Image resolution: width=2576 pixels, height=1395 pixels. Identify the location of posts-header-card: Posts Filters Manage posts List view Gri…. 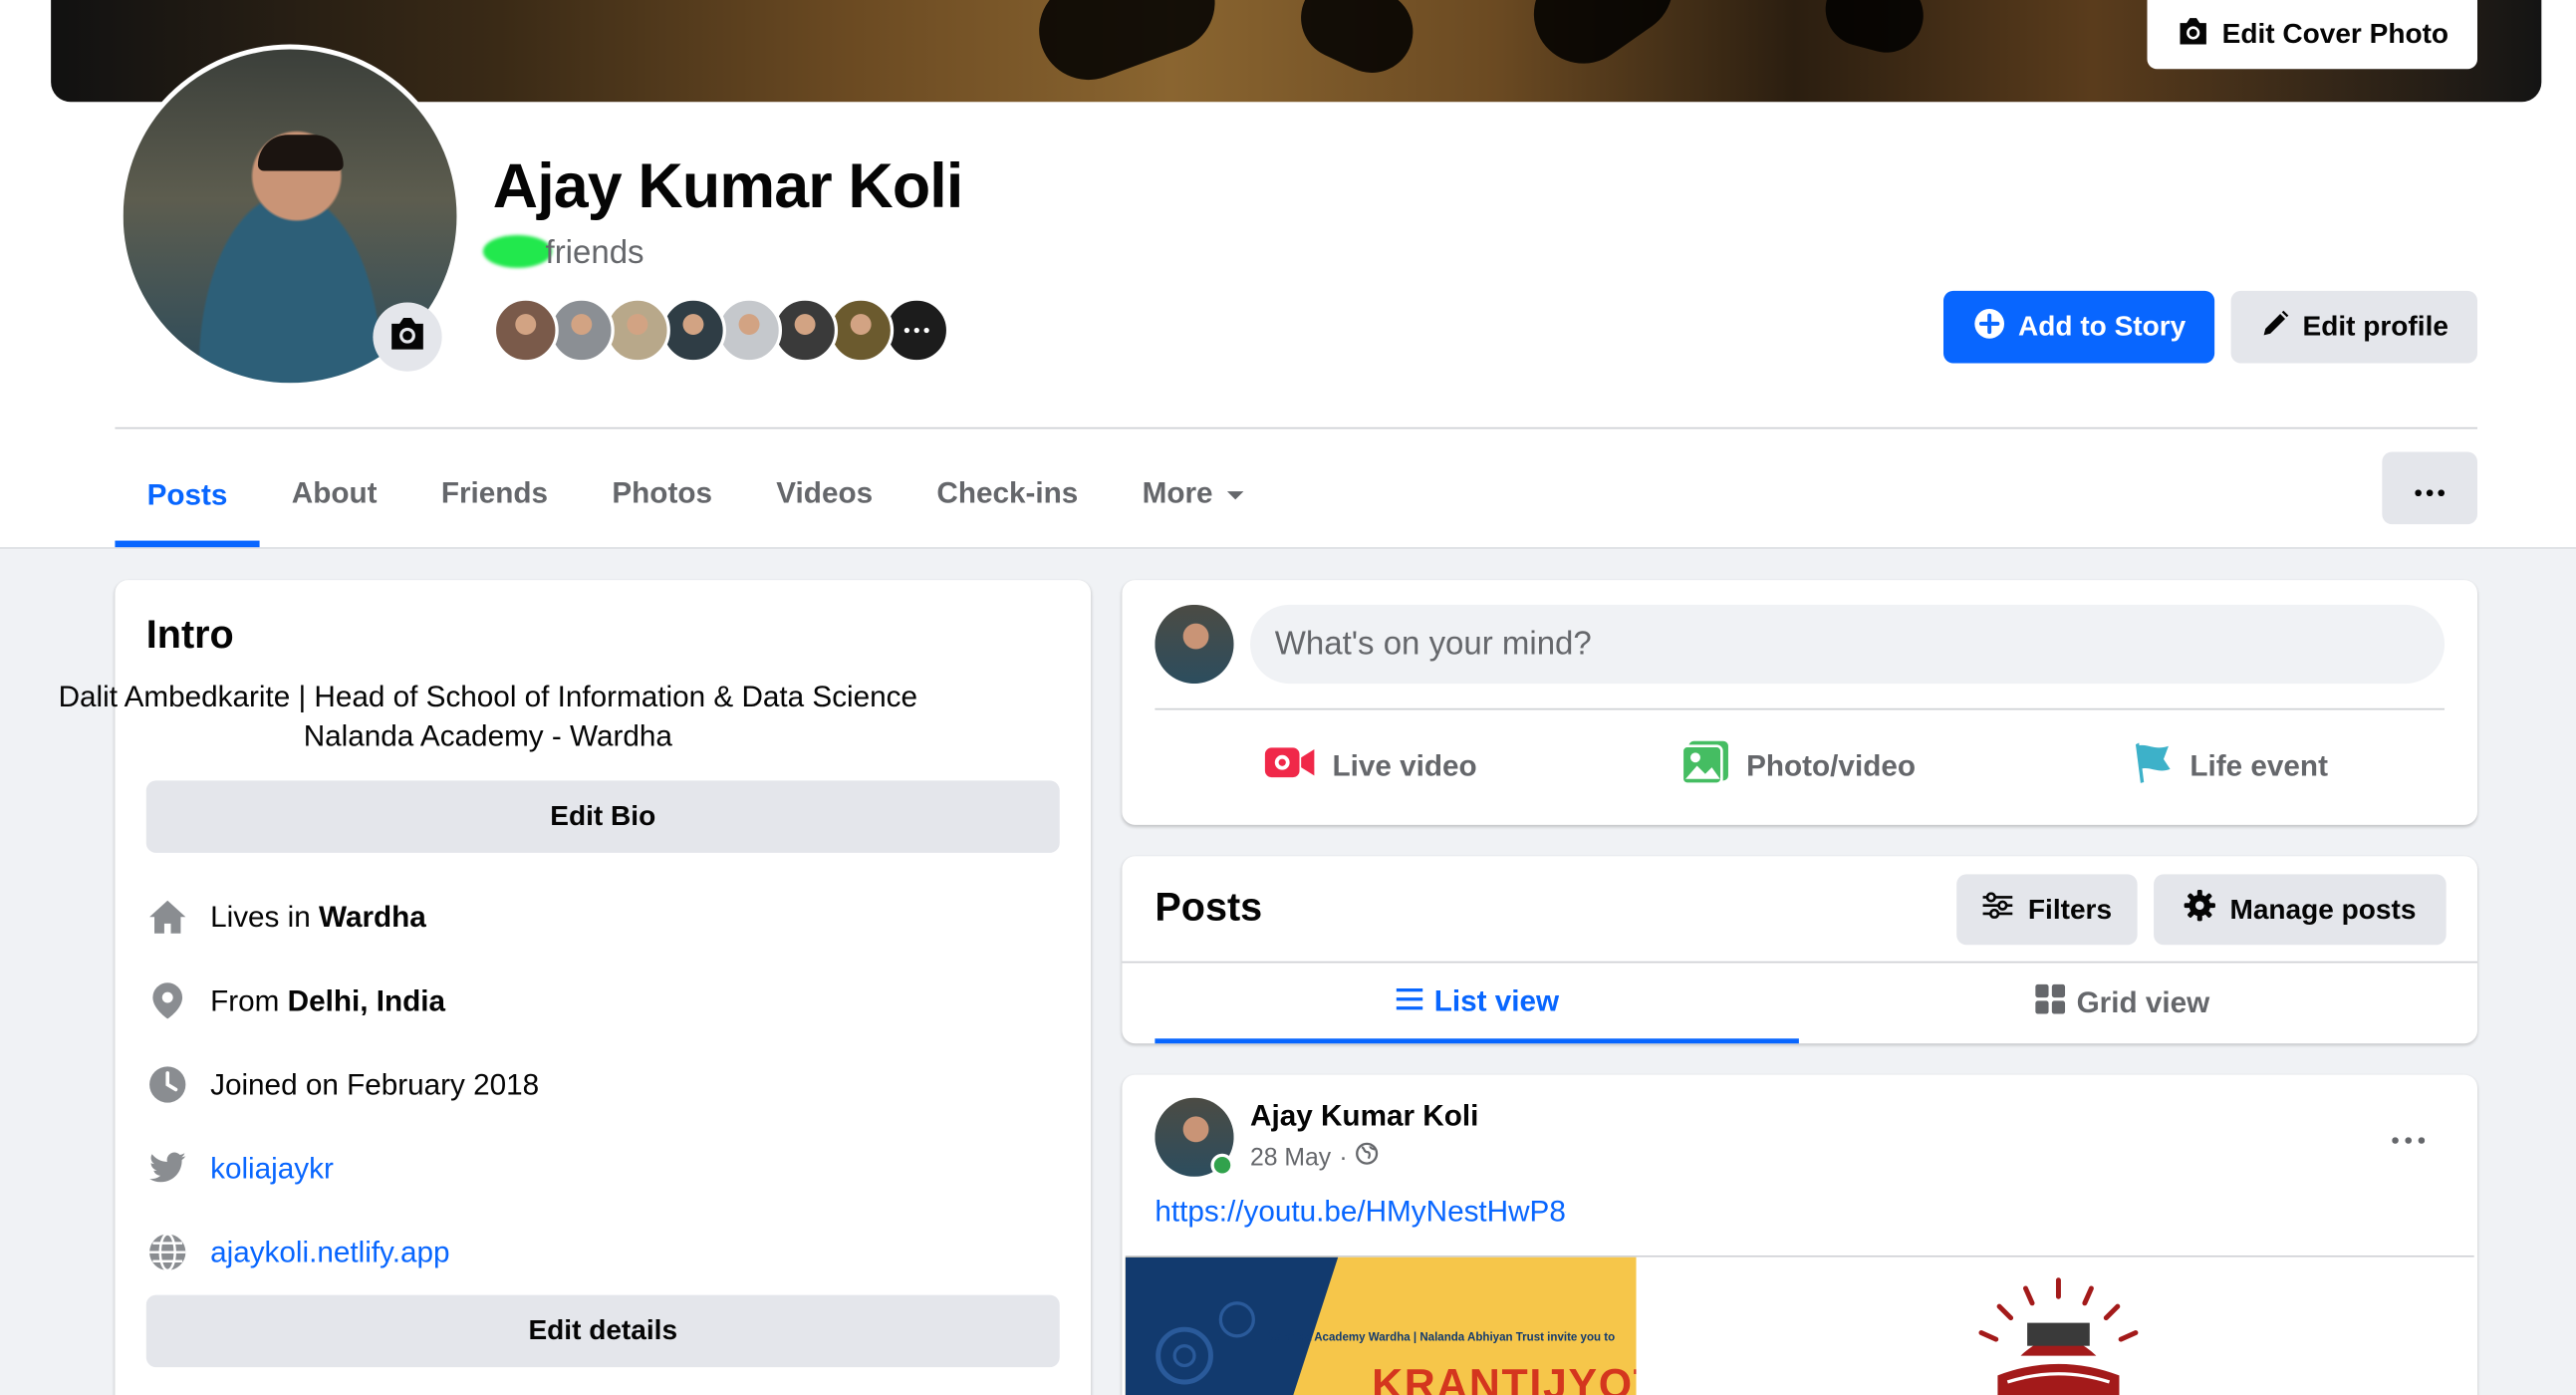
(1799, 950).